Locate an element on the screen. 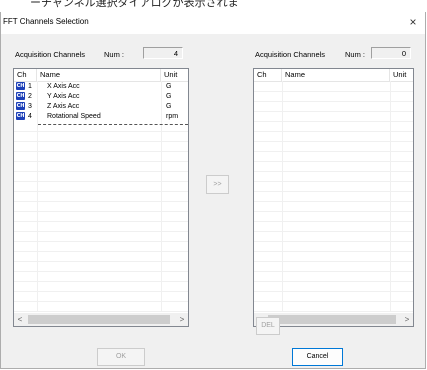 The width and height of the screenshot is (427, 370). right-num-label: Num : is located at coordinates (355, 54).